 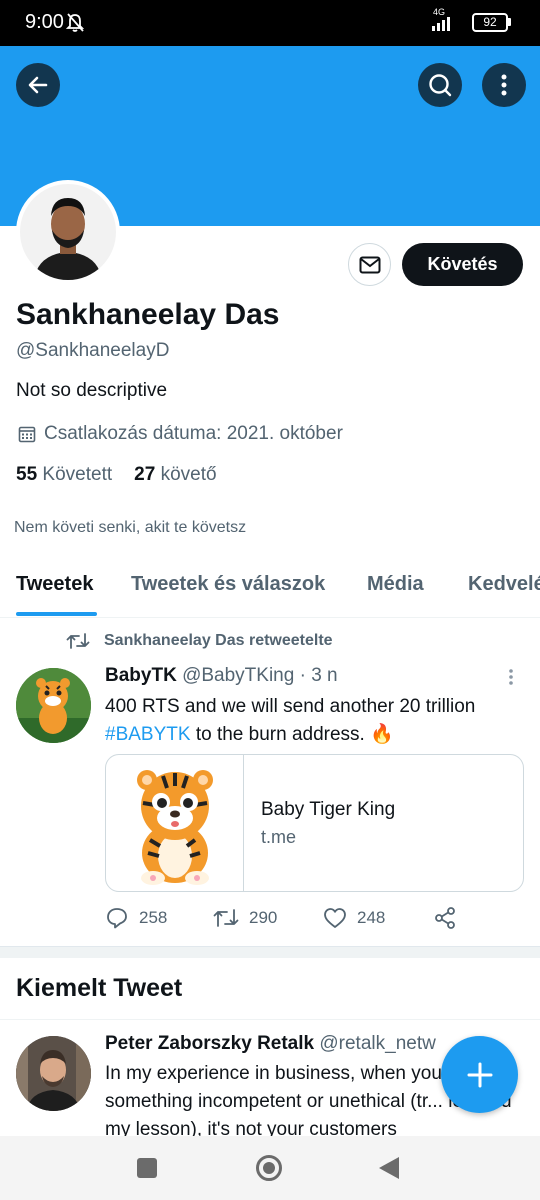 I want to click on battery-tip, so click(x=509, y=22).